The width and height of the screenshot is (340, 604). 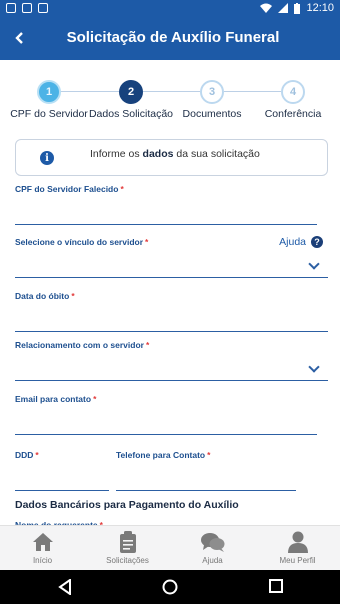 What do you see at coordinates (127, 560) in the screenshot?
I see `nav-label: Solicitações` at bounding box center [127, 560].